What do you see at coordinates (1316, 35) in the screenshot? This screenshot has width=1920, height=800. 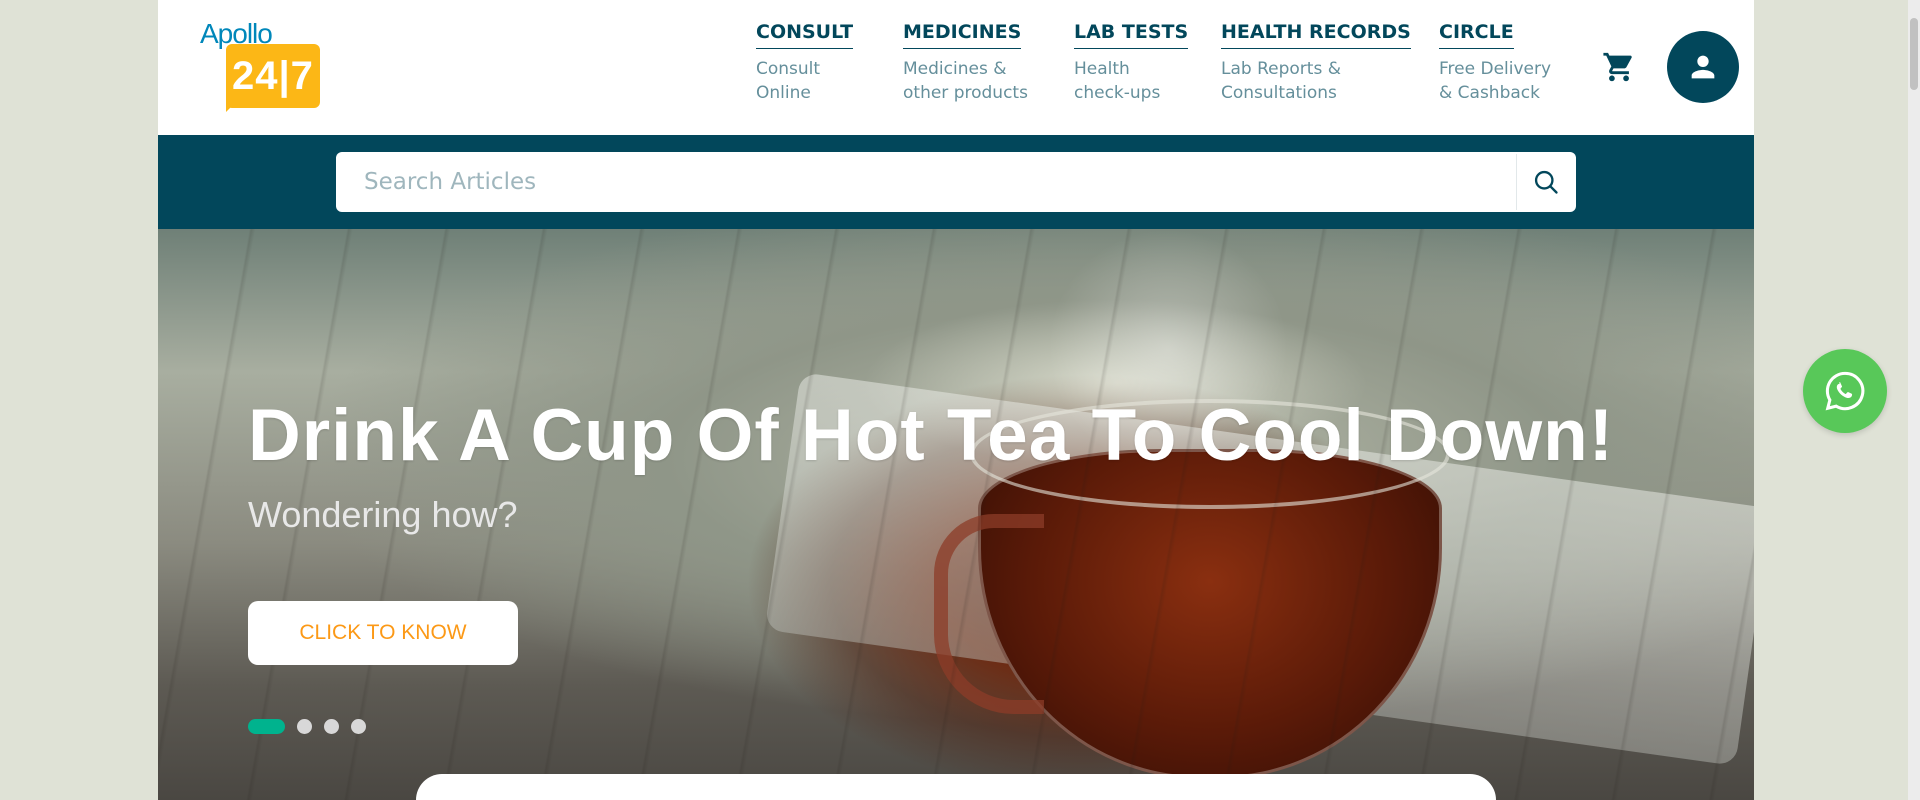 I see `nav-health-records-title: HEALTH RECORDS` at bounding box center [1316, 35].